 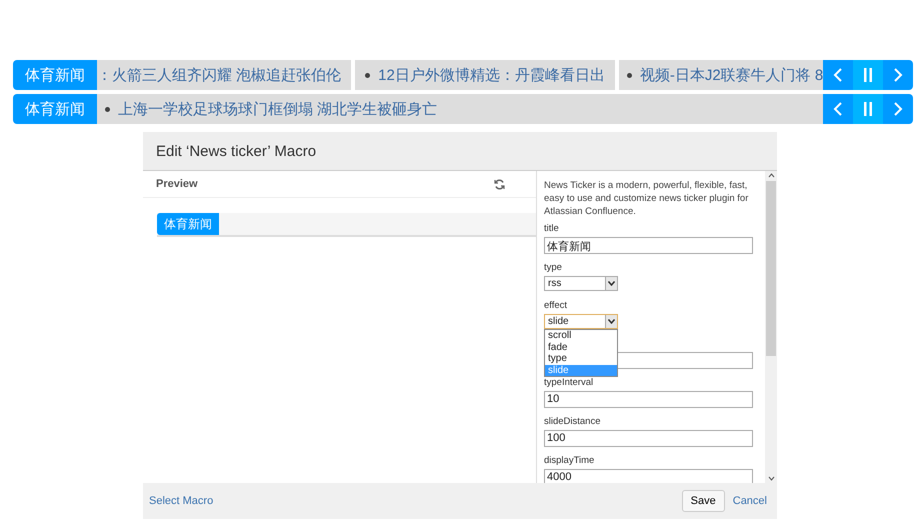 What do you see at coordinates (556, 306) in the screenshot?
I see `field-label: effect` at bounding box center [556, 306].